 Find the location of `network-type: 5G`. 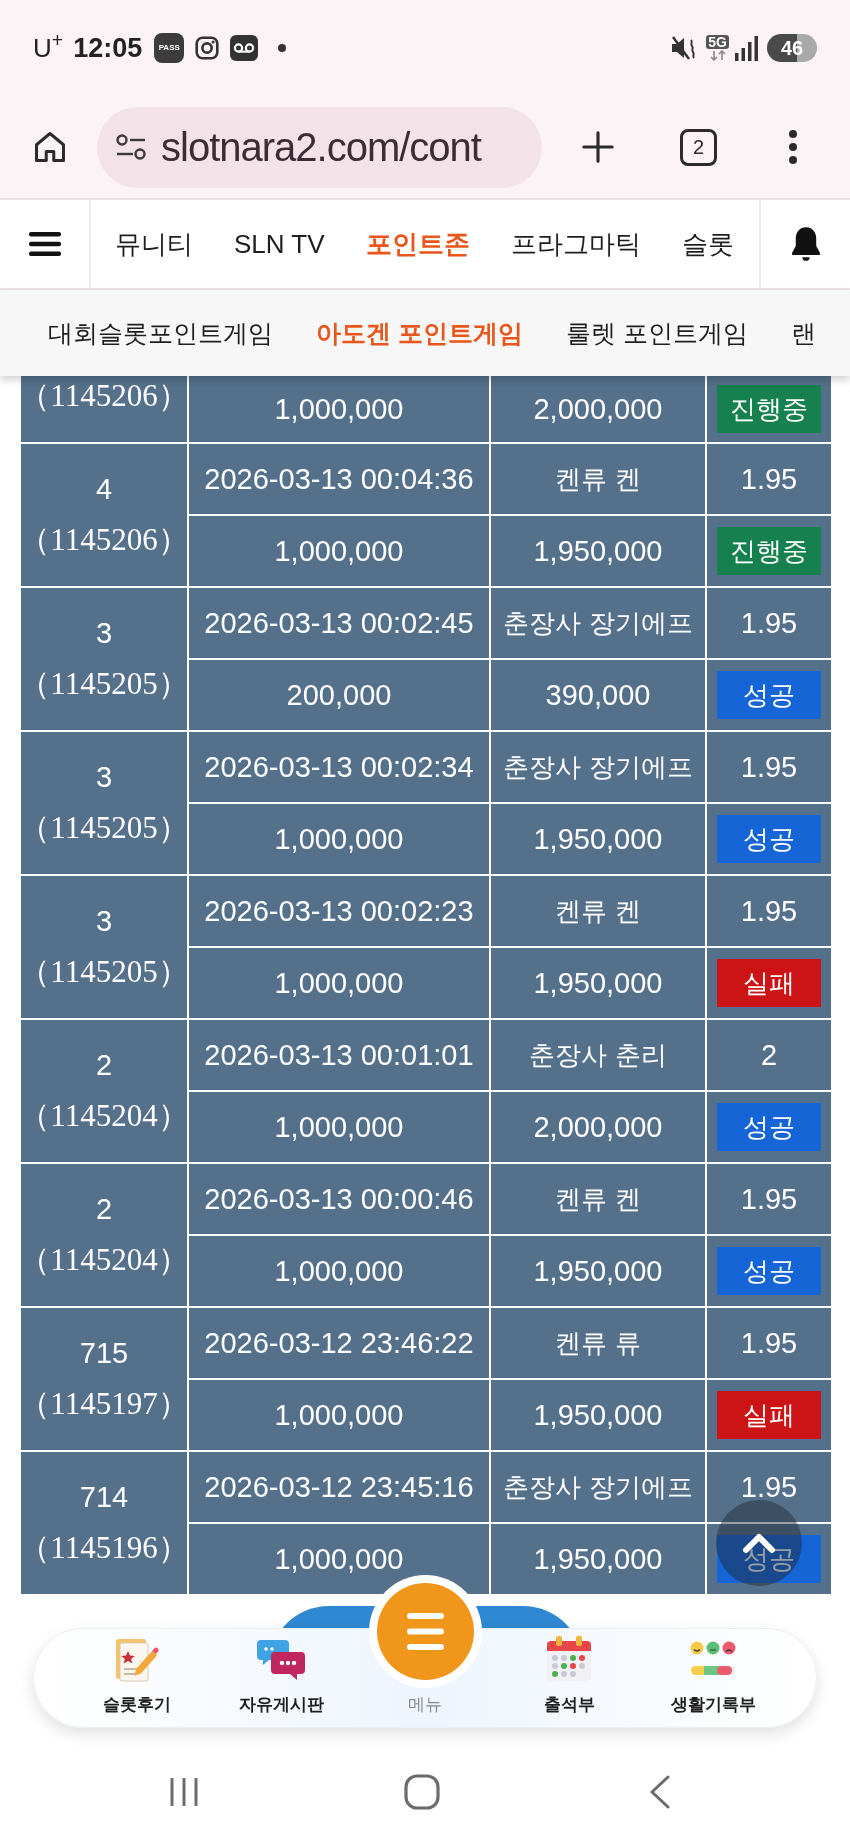

network-type: 5G is located at coordinates (717, 42).